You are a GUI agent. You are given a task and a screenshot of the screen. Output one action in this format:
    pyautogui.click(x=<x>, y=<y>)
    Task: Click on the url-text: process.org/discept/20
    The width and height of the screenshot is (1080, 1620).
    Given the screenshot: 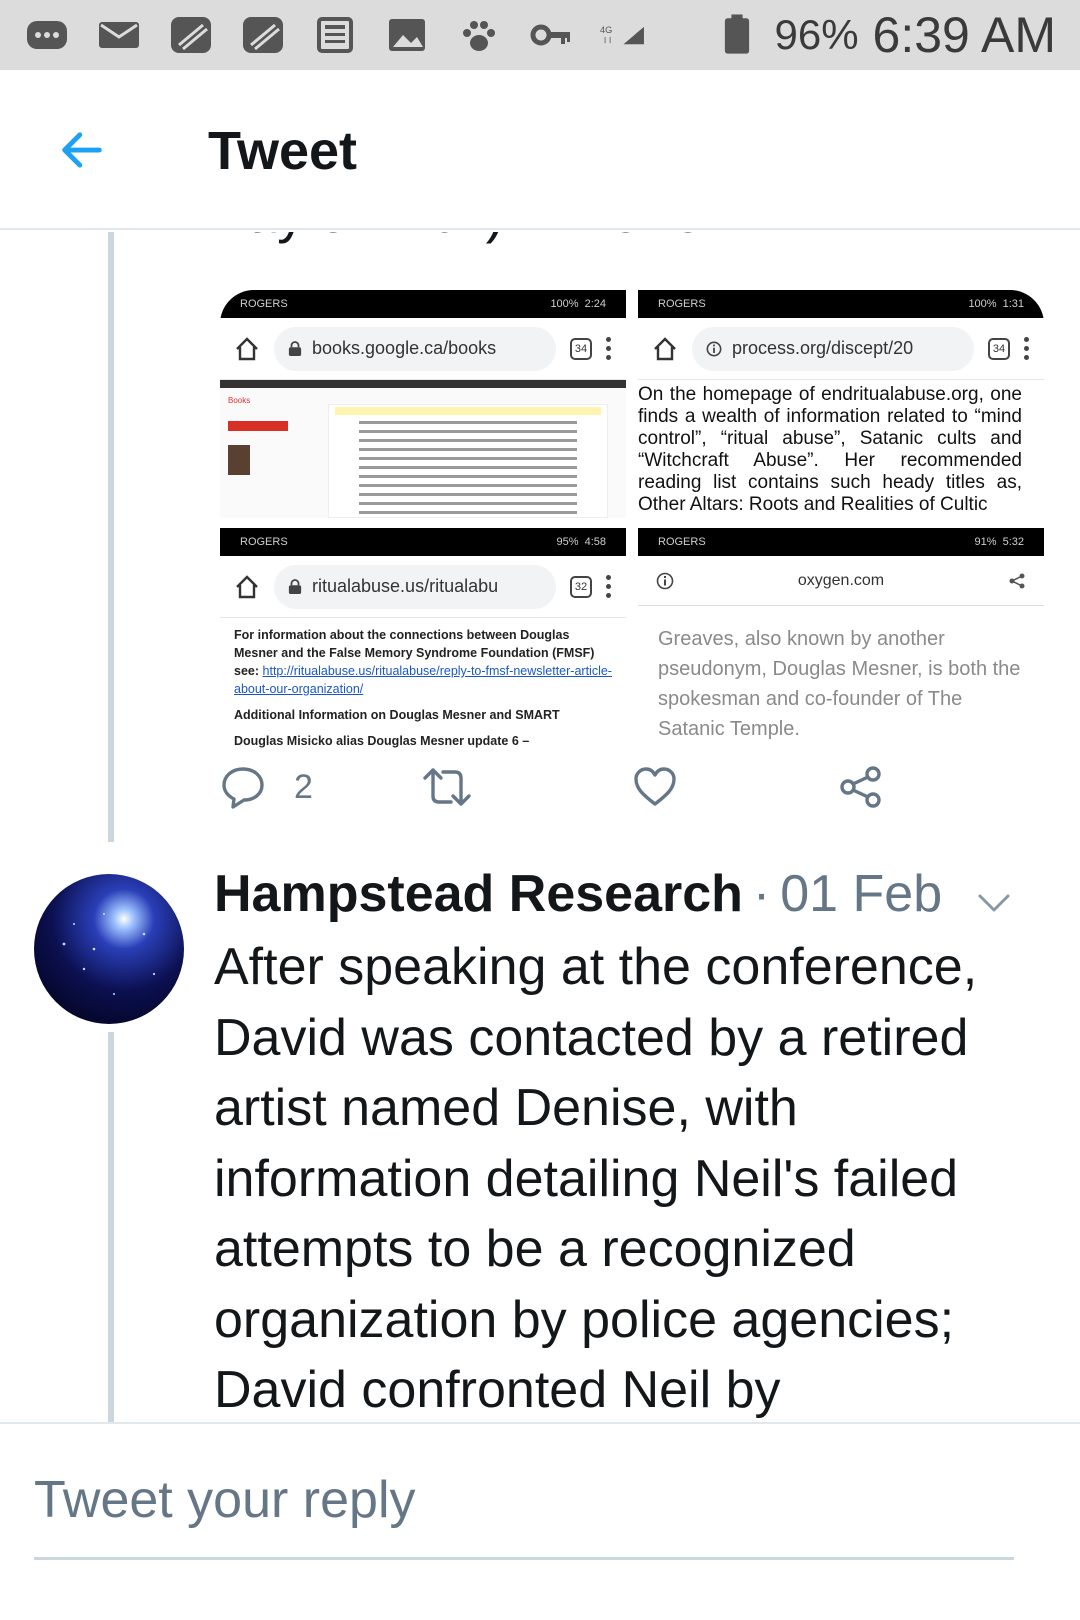 What is the action you would take?
    pyautogui.click(x=823, y=348)
    